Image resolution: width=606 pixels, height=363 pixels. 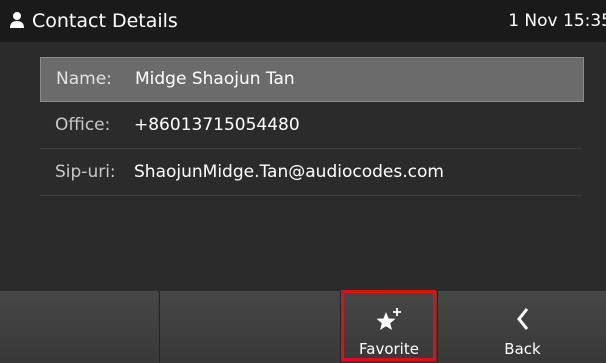 I want to click on person-icon, so click(x=17, y=20).